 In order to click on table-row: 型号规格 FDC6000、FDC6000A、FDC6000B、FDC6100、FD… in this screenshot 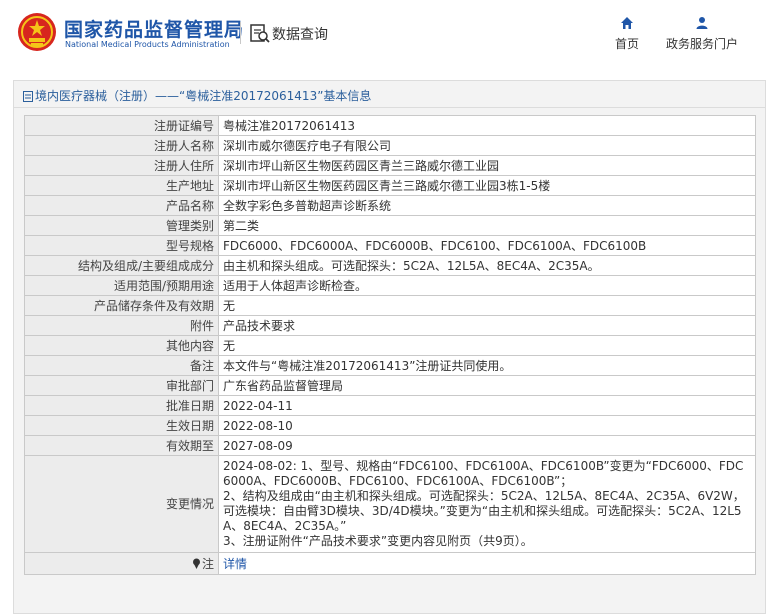, I will do `click(390, 245)`.